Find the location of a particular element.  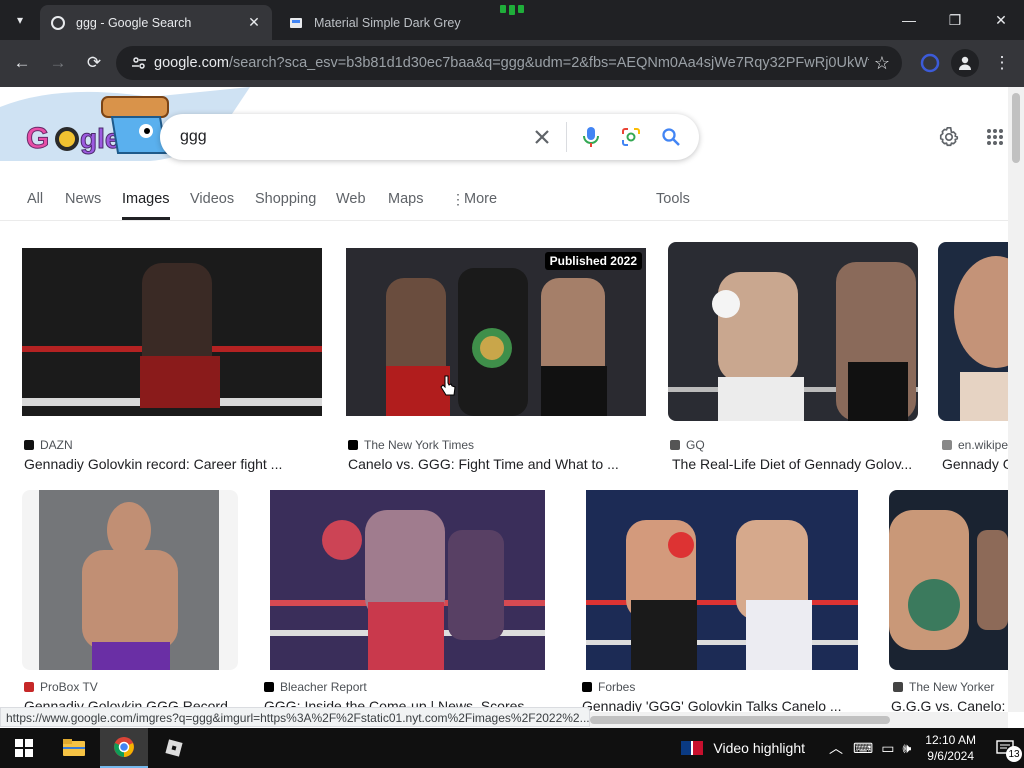

tab-material-theme: Material Simple Dark Grey is located at coordinates (378, 22).